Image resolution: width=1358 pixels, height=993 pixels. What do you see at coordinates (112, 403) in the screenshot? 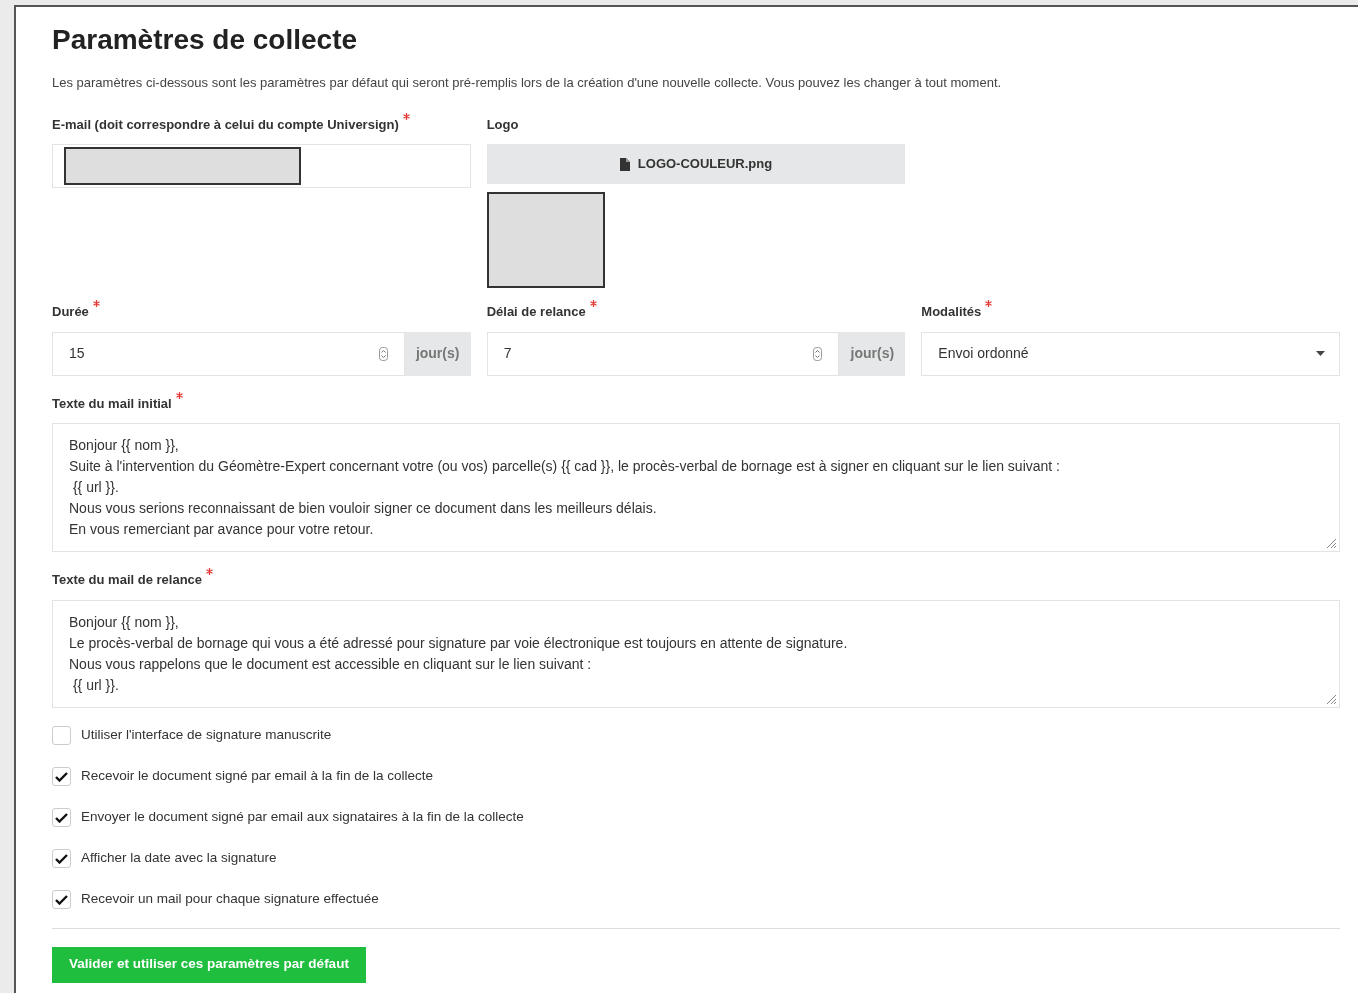
I see `field-label: Texte du mail initial` at bounding box center [112, 403].